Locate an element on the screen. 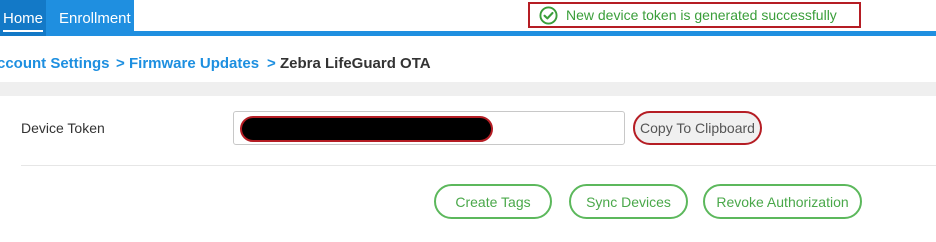 This screenshot has height=242, width=936. breadcrumb-account-settings: ccount Settings is located at coordinates (55, 63).